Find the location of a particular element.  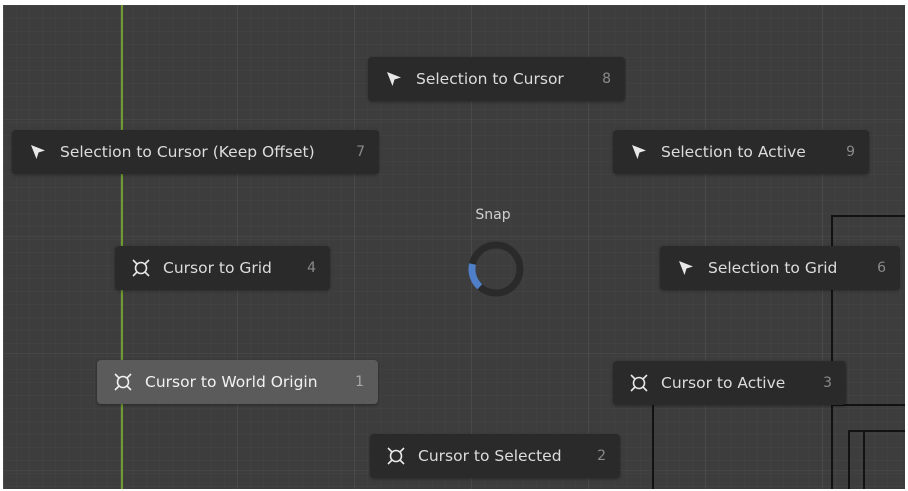

pie-item-label: Cursor to Selected is located at coordinates (490, 456).